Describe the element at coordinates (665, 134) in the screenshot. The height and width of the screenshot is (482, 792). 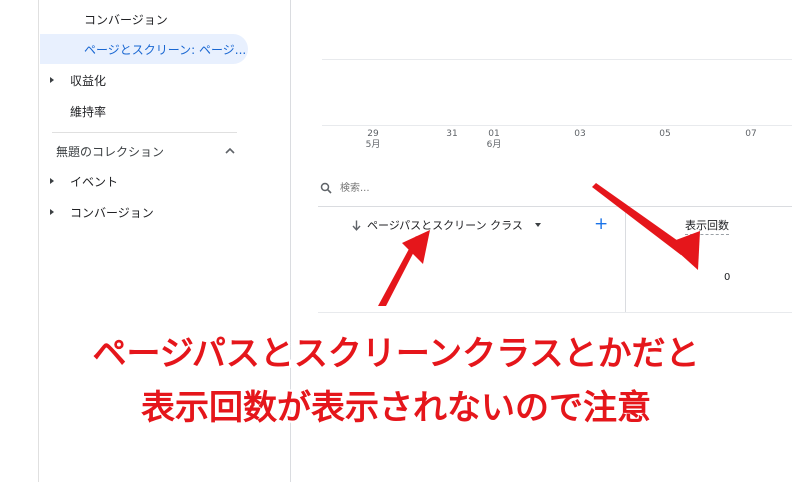
I see `x-tick-label: 05` at that location.